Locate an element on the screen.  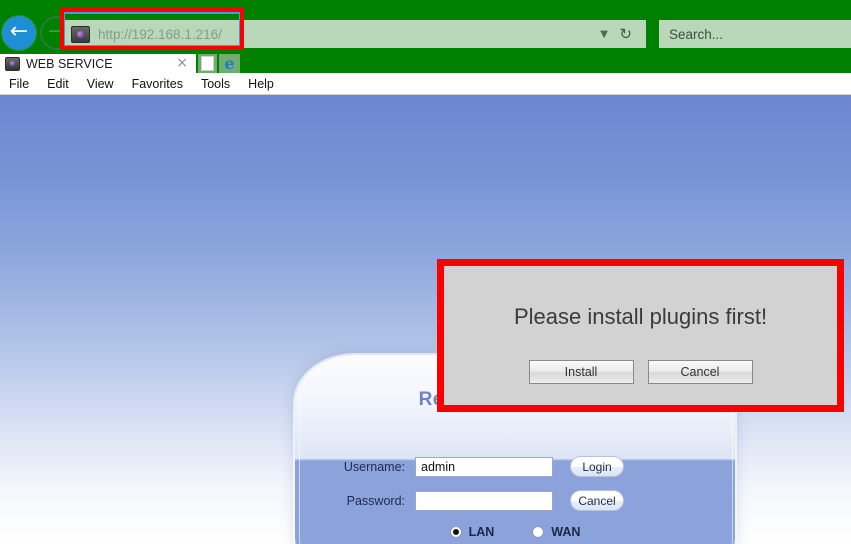
back-arrow-icon: ← is located at coordinates (19, 31).